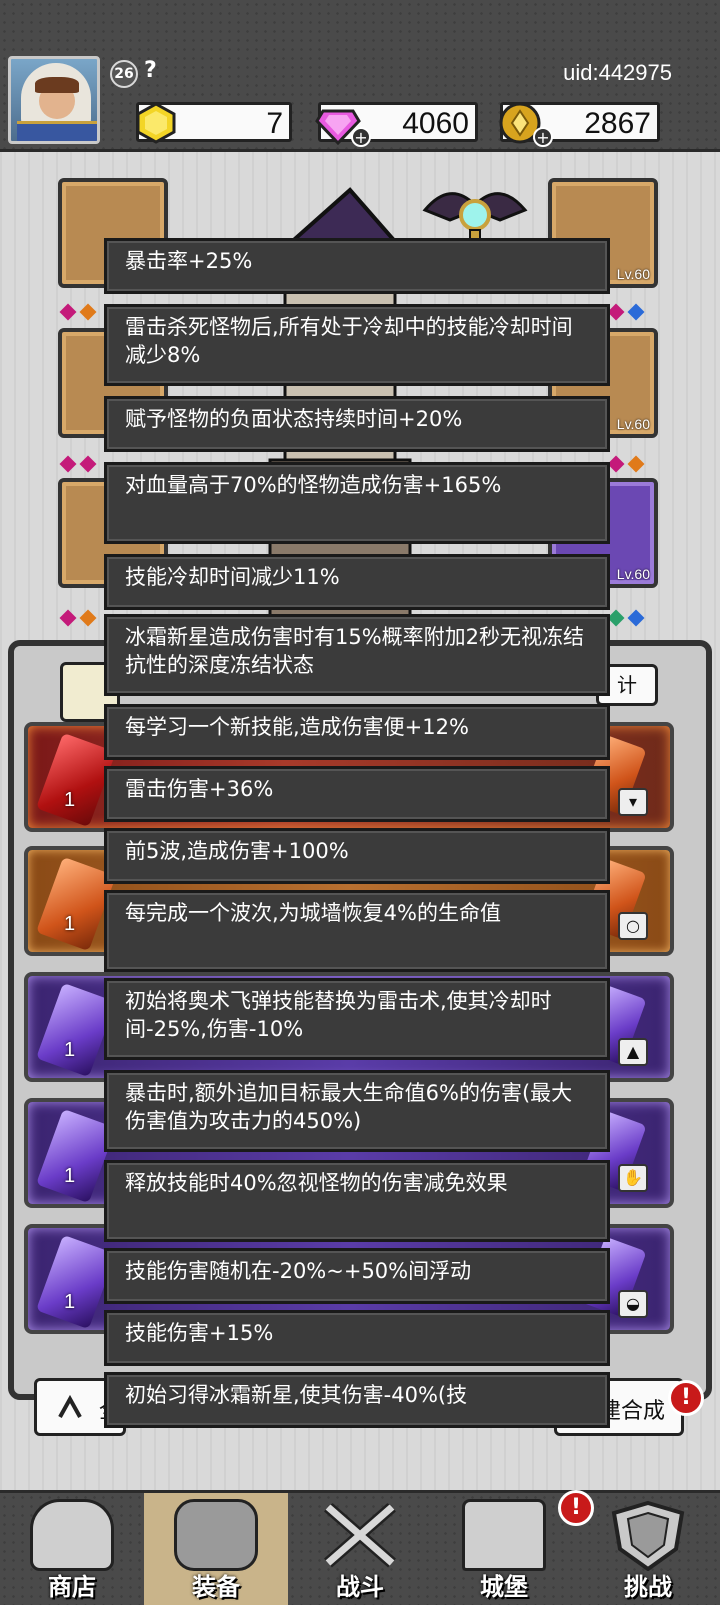 The image size is (720, 1605). I want to click on castle-icon, so click(504, 1535).